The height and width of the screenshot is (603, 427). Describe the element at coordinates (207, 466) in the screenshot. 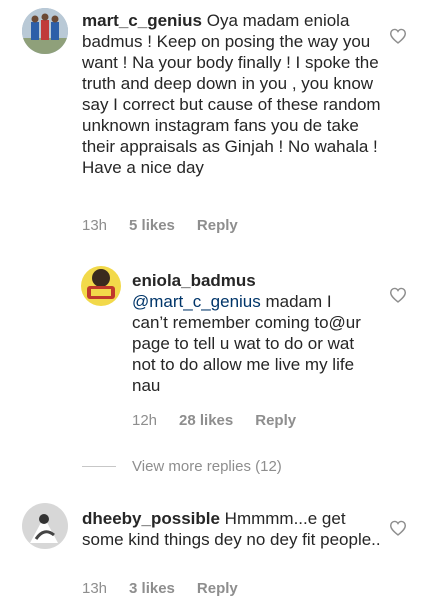

I see `view-more-replies-link: View more replies (12)` at that location.